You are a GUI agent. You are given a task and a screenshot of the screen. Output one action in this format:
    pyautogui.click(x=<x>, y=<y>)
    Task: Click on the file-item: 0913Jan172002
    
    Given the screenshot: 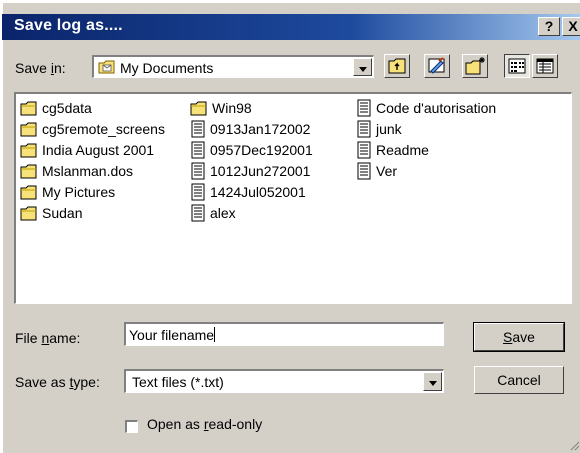 What is the action you would take?
    pyautogui.click(x=250, y=129)
    